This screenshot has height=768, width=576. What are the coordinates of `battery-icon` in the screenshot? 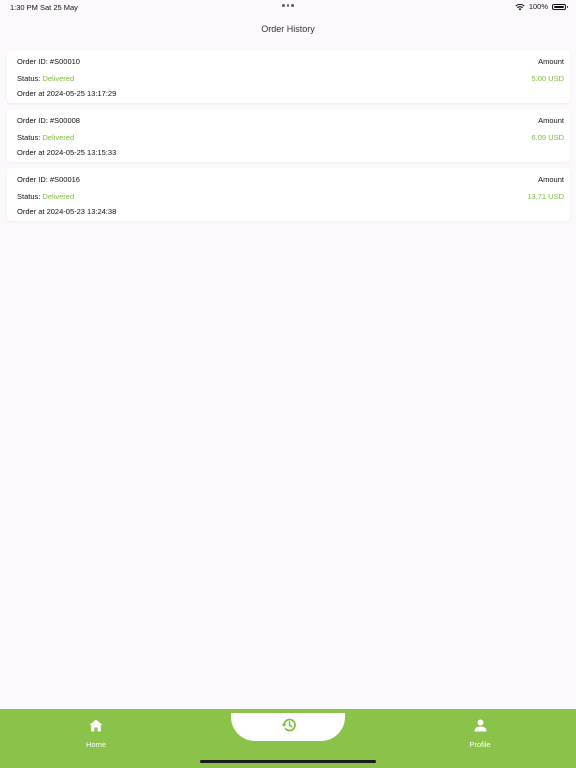 It's located at (560, 6).